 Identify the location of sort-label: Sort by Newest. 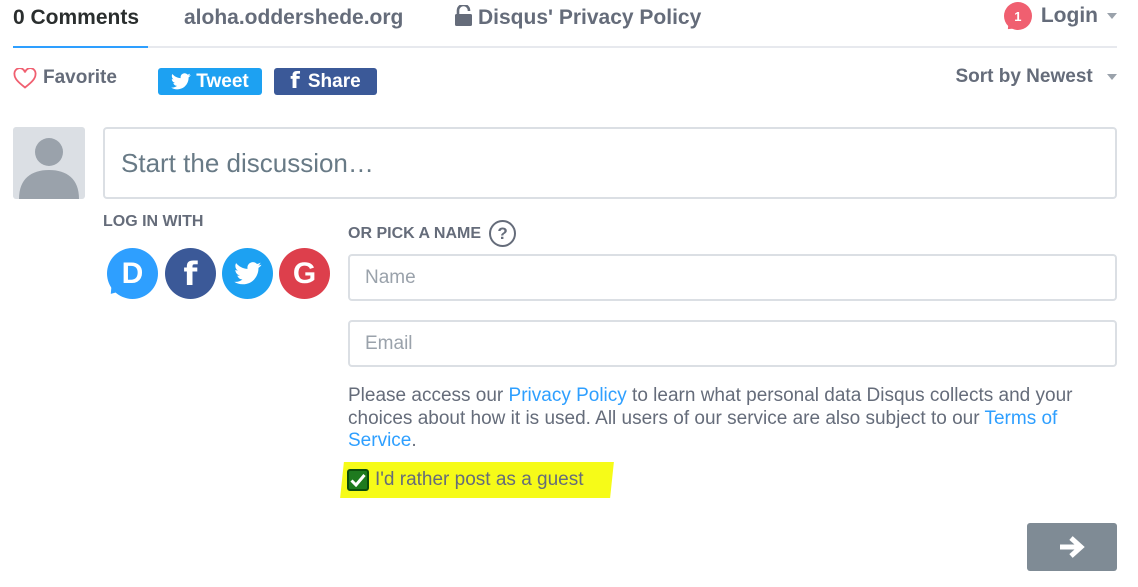
(1024, 76).